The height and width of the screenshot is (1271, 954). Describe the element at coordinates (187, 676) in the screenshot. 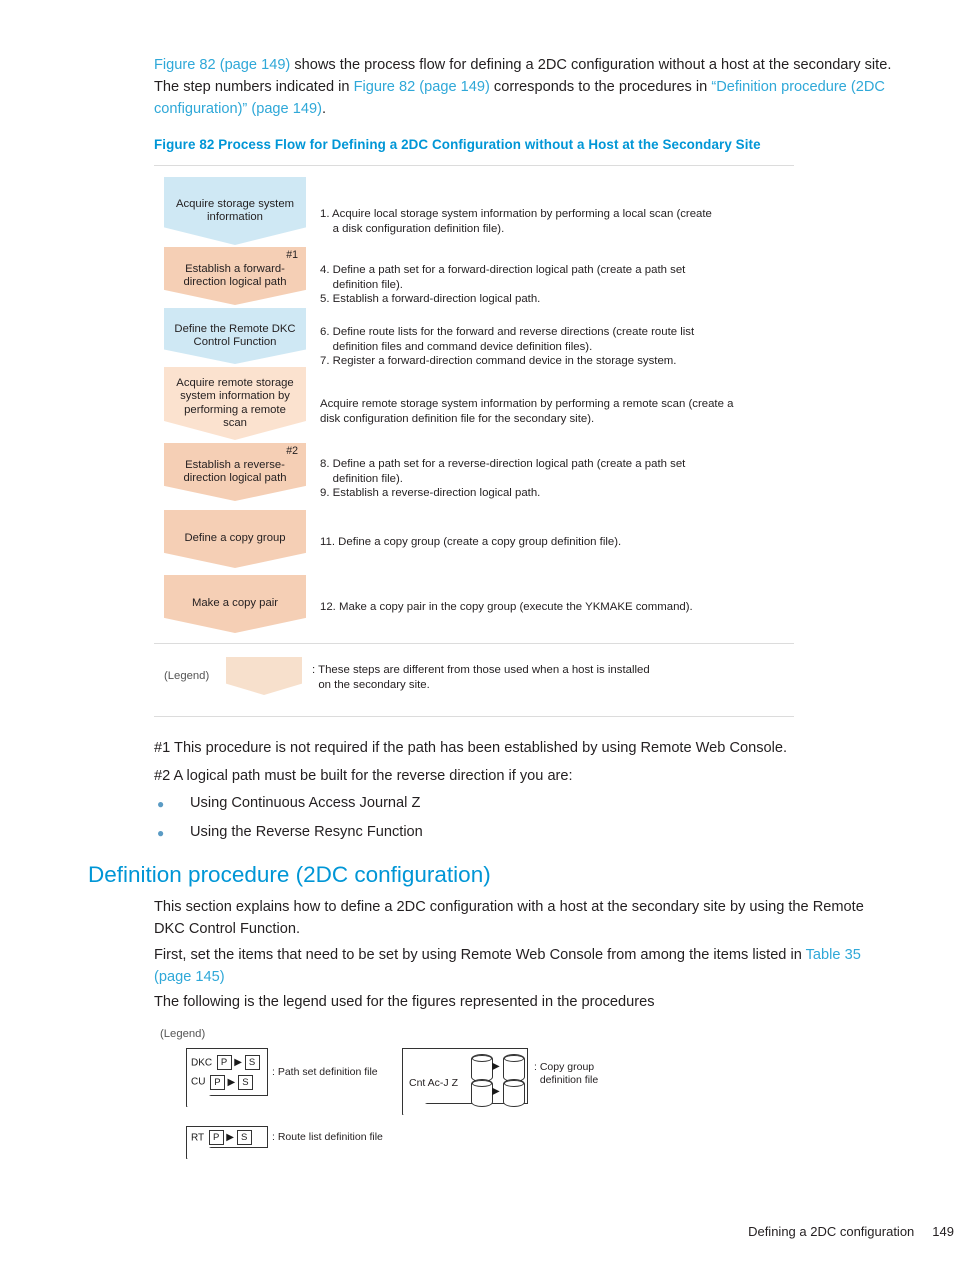

I see `figure-legend-label: (Legend)` at that location.